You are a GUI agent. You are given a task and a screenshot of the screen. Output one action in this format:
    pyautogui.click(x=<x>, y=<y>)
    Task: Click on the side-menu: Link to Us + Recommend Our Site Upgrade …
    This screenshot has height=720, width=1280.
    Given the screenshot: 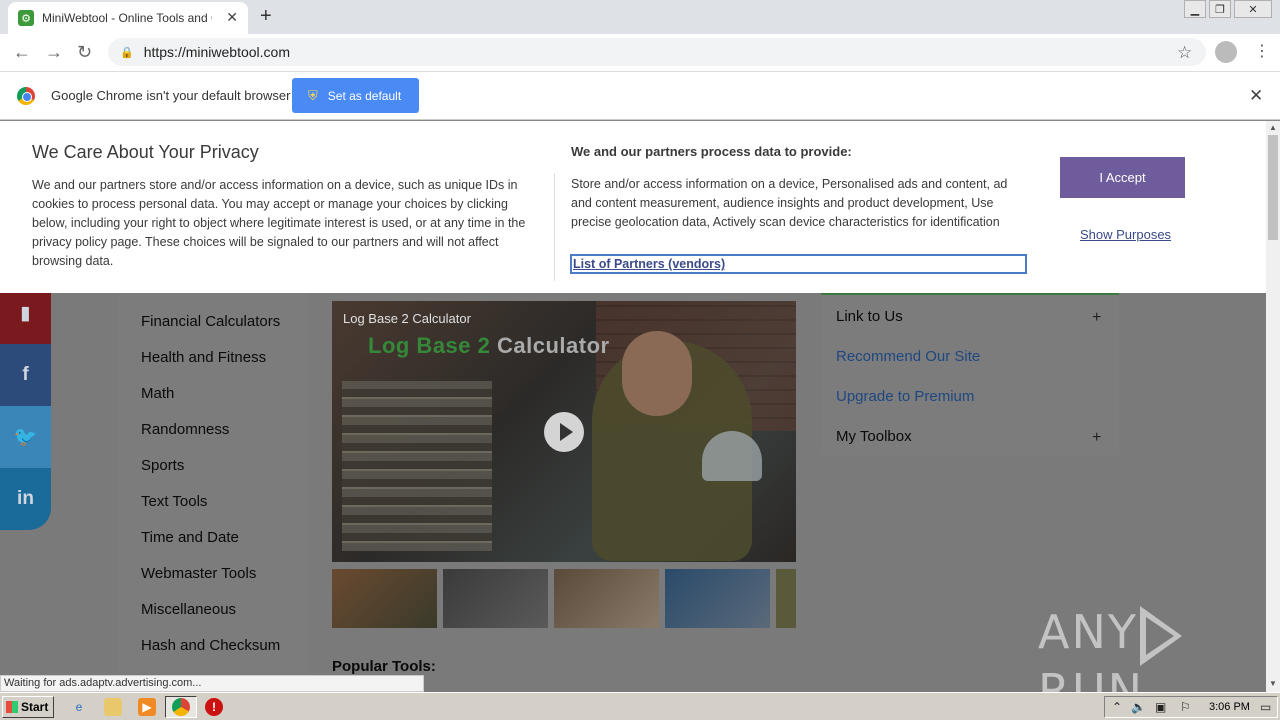 What is the action you would take?
    pyautogui.click(x=970, y=374)
    